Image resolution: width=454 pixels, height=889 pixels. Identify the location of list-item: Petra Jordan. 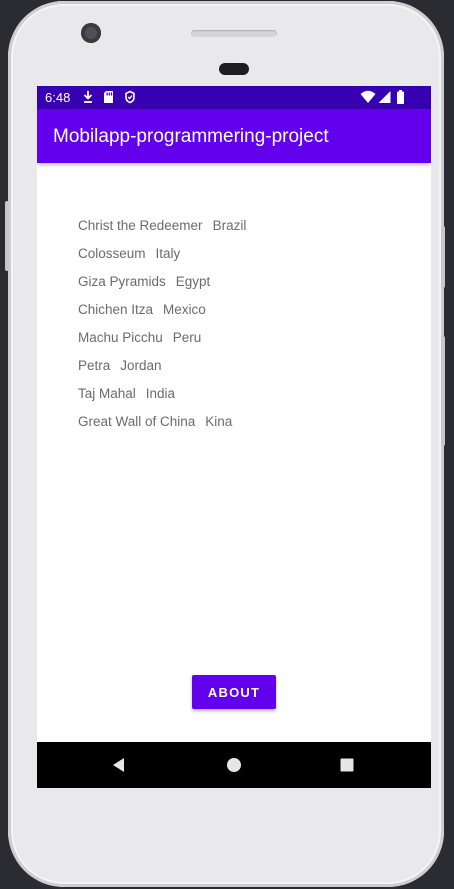
(162, 372).